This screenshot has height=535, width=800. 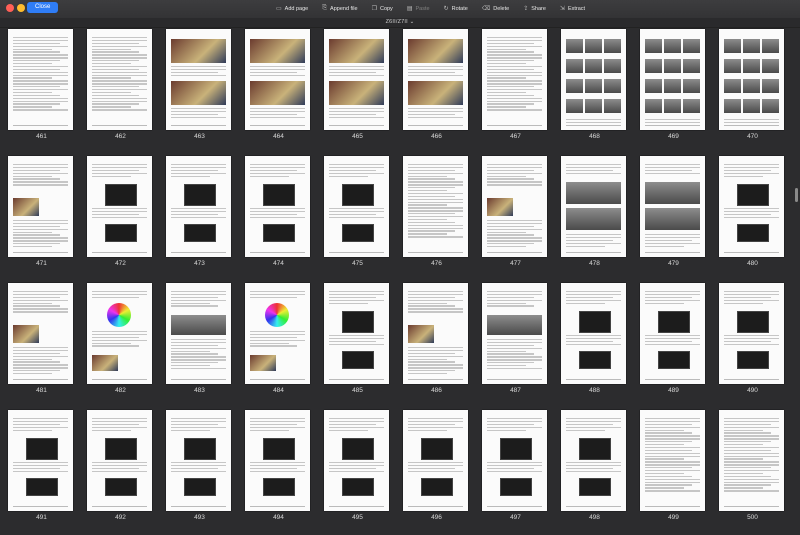 I want to click on page-thumbnail: 477, so click(x=515, y=217).